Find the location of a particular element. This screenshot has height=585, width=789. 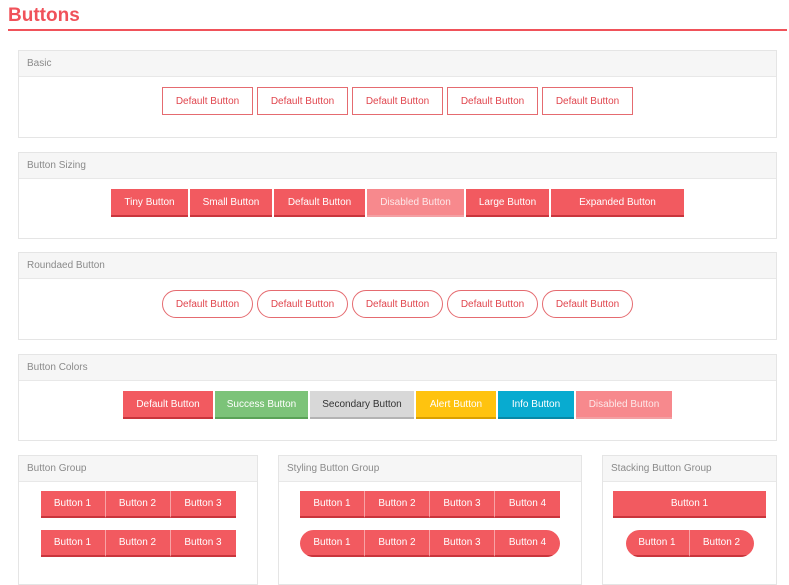

rounded-card-title: Roundaed Button is located at coordinates (397, 266).